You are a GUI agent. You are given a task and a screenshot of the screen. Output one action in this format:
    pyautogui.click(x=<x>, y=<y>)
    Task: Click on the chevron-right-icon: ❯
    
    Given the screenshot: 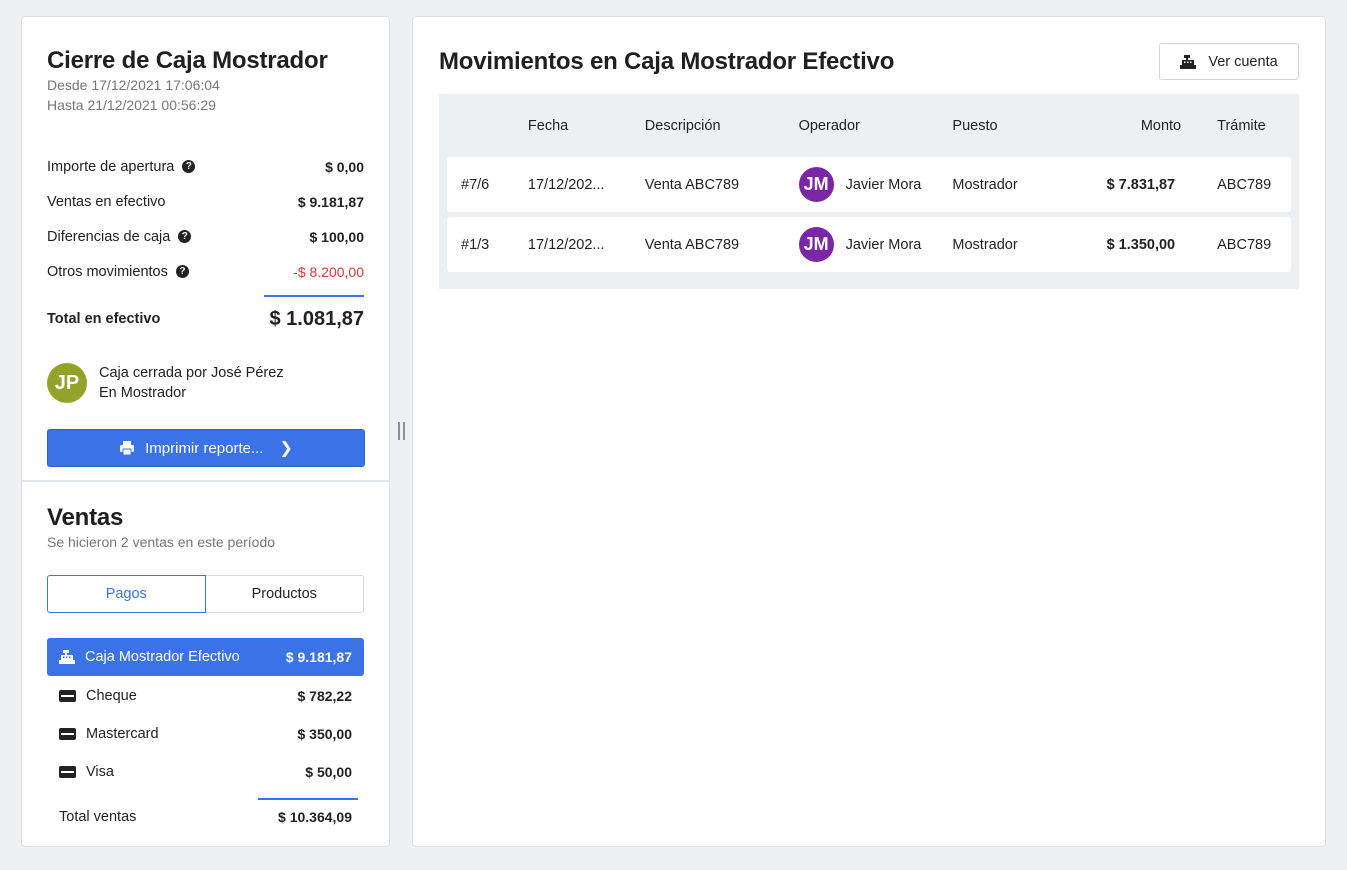 What is the action you would take?
    pyautogui.click(x=286, y=448)
    